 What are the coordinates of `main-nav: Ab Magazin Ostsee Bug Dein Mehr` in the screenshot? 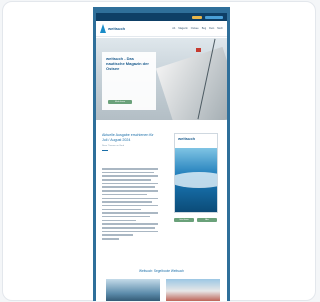 It's located at (197, 28).